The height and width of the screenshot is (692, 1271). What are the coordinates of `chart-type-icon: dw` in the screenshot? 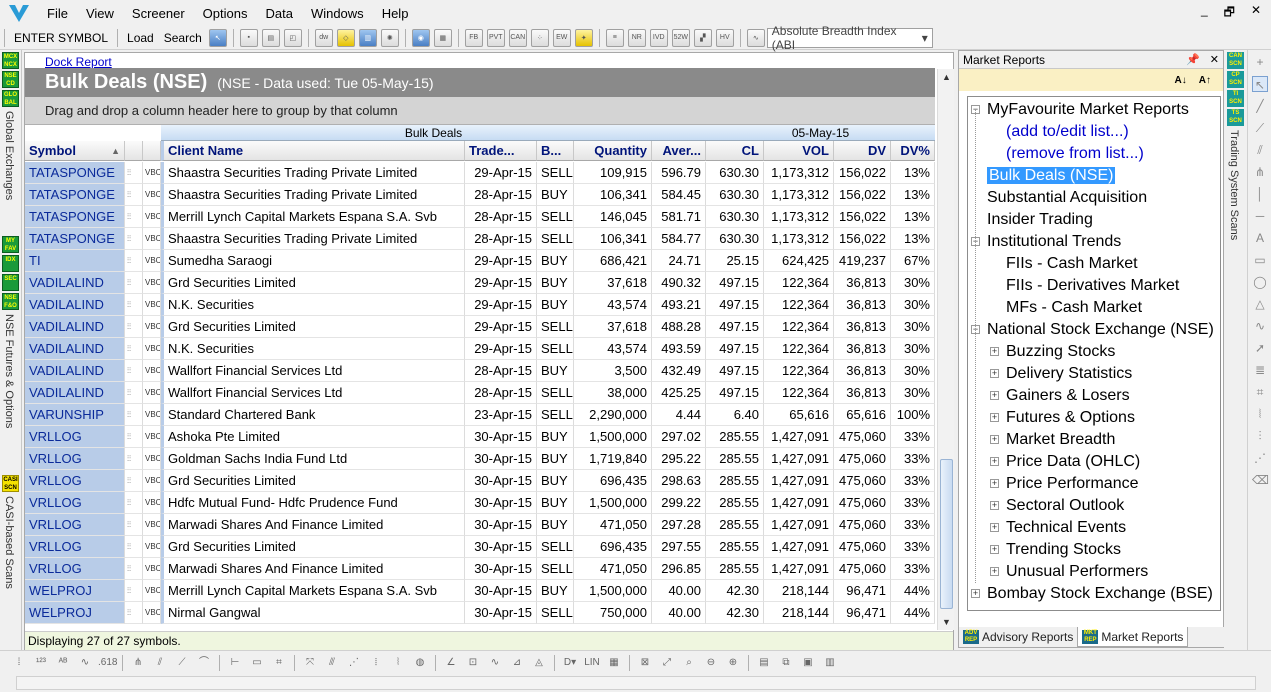 It's located at (323, 37).